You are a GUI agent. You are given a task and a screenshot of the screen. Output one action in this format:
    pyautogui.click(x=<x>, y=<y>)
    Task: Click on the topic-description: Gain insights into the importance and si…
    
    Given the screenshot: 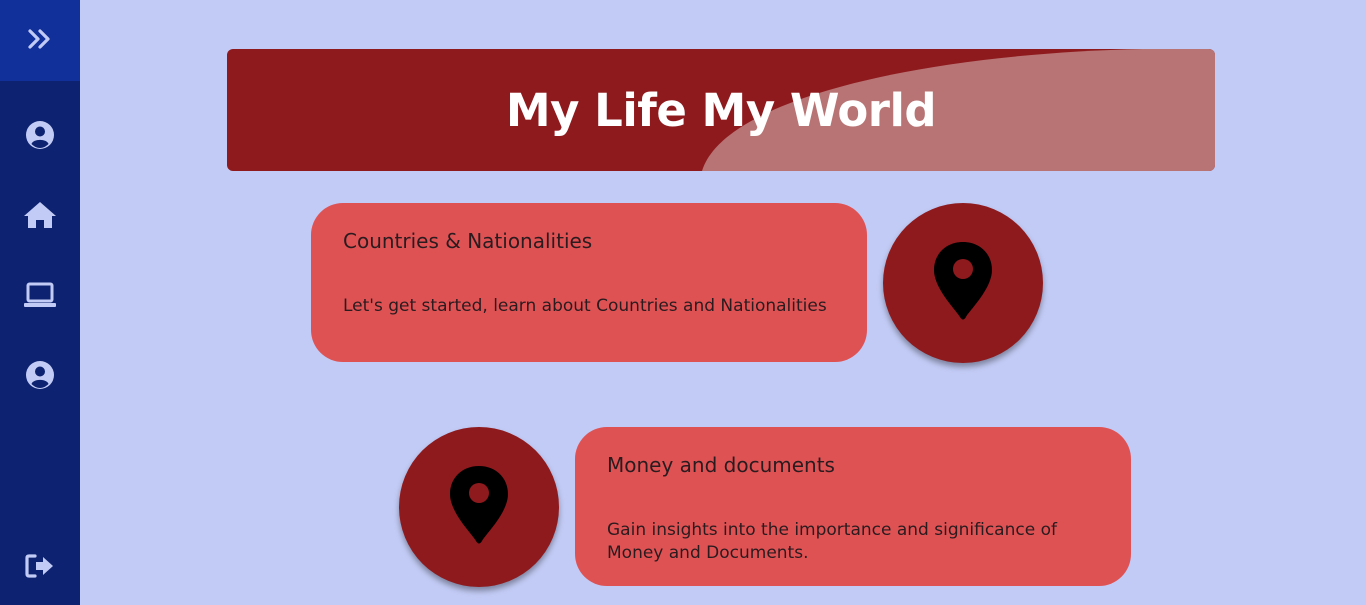 What is the action you would take?
    pyautogui.click(x=832, y=541)
    